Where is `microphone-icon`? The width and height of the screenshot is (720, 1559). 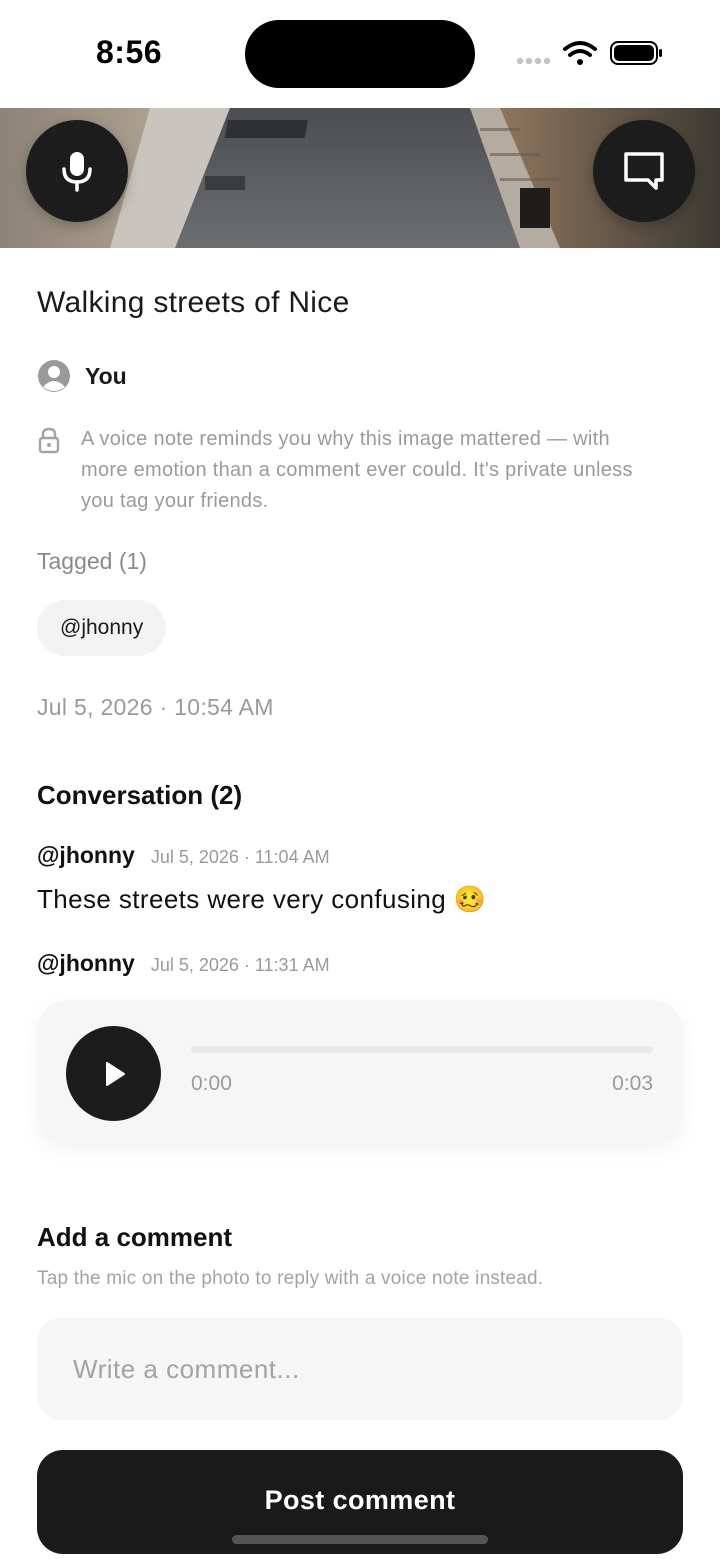
microphone-icon is located at coordinates (77, 172).